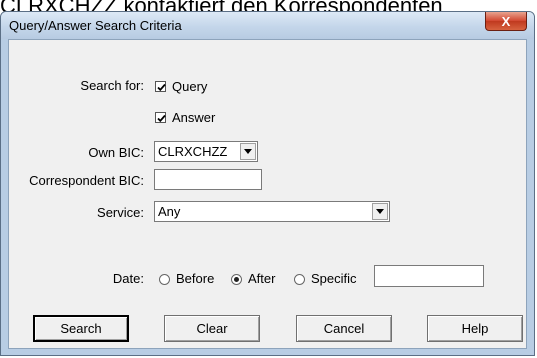 This screenshot has height=358, width=537. I want to click on search-button: Search, so click(81, 328).